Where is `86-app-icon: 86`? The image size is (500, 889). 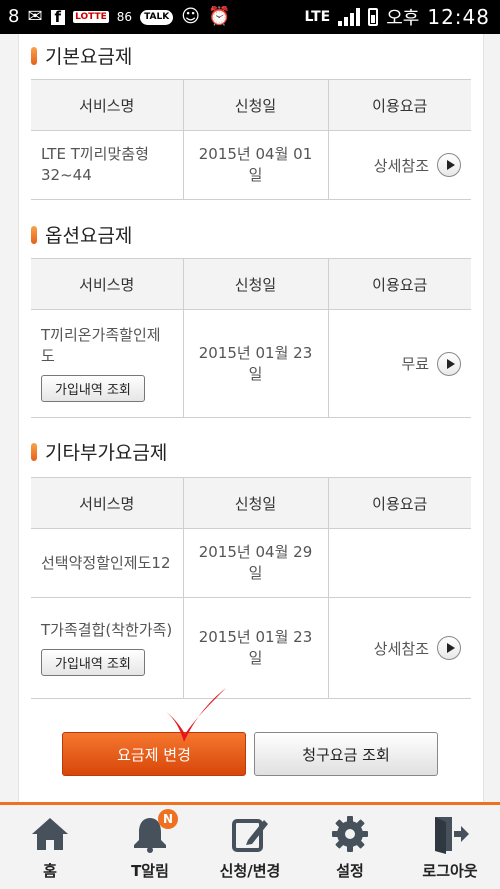
86-app-icon: 86 is located at coordinates (124, 17).